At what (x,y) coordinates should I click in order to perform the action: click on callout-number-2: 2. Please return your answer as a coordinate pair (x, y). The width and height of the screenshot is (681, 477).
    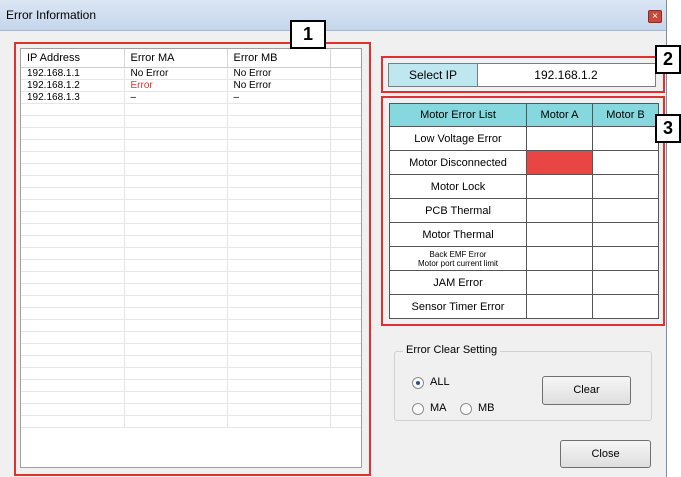
    Looking at the image, I should click on (668, 59).